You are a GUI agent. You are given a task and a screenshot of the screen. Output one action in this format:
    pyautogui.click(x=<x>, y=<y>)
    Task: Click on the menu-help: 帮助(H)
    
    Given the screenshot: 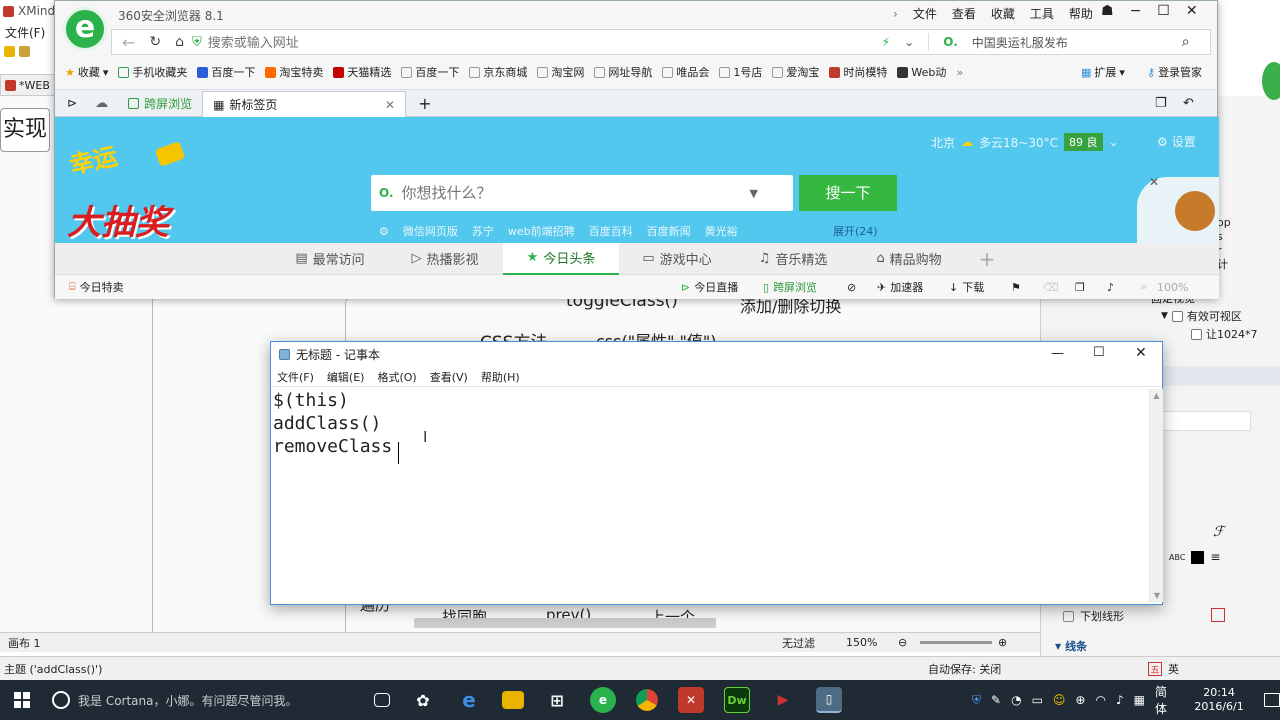 What is the action you would take?
    pyautogui.click(x=500, y=377)
    